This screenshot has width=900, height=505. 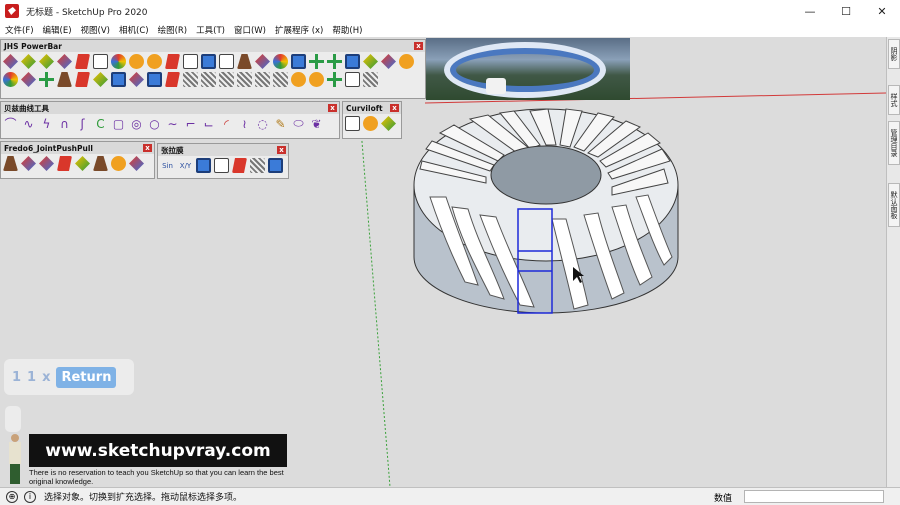 What do you see at coordinates (334, 61) in the screenshot?
I see `move-icon` at bounding box center [334, 61].